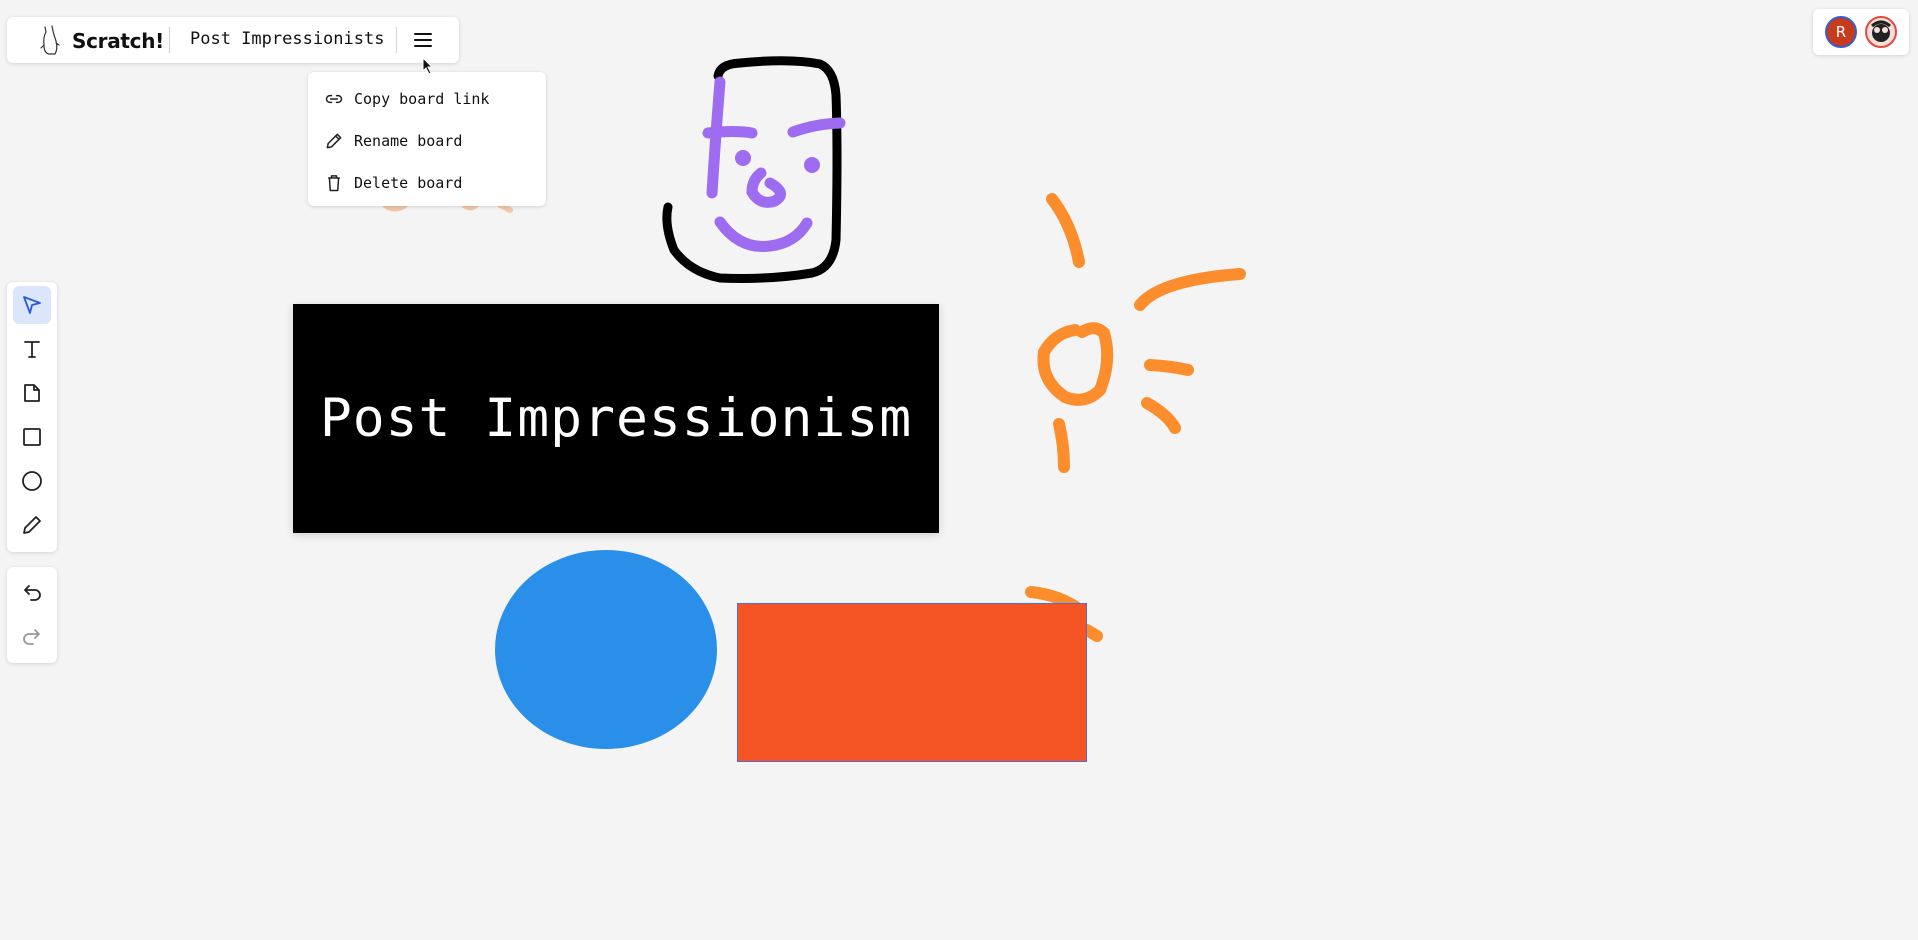 The image size is (1918, 940). Describe the element at coordinates (1135, 417) in the screenshot. I see `orange-sun-drawing` at that location.